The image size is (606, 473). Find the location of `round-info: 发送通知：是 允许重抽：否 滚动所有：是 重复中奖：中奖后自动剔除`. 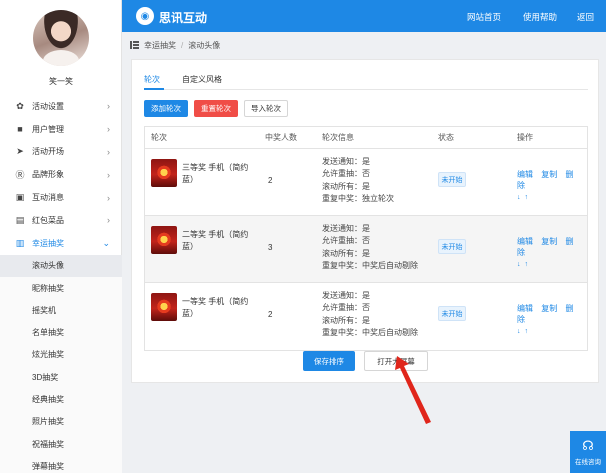

round-info: 发送通知：是 允许重抽：否 滚动所有：是 重复中奖：中奖后自动剔除 is located at coordinates (370, 247).